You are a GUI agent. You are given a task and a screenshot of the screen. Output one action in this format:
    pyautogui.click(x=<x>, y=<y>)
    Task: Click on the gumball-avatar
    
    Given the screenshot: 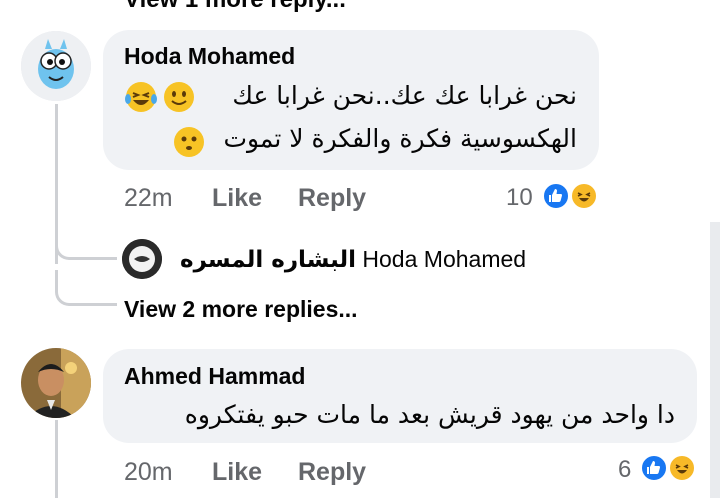 What is the action you would take?
    pyautogui.click(x=56, y=66)
    